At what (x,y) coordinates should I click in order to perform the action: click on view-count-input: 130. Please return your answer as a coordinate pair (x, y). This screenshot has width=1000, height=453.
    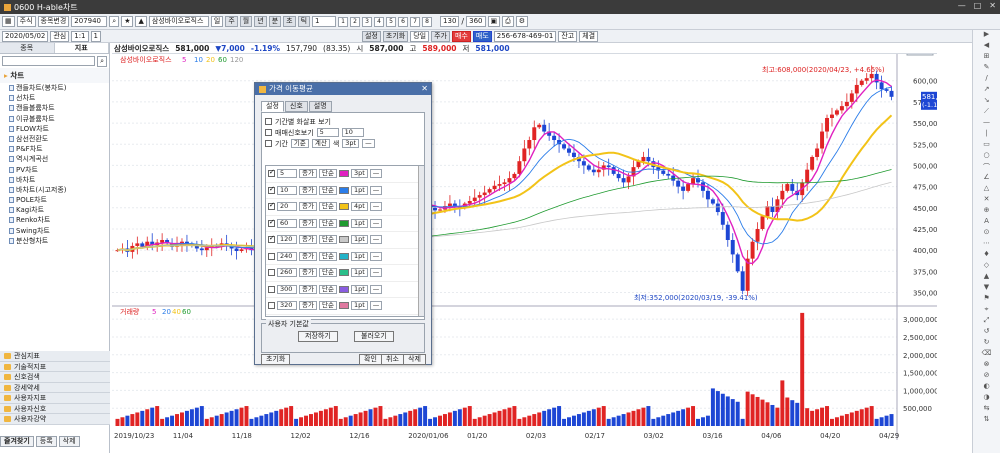
    Looking at the image, I should click on (450, 21).